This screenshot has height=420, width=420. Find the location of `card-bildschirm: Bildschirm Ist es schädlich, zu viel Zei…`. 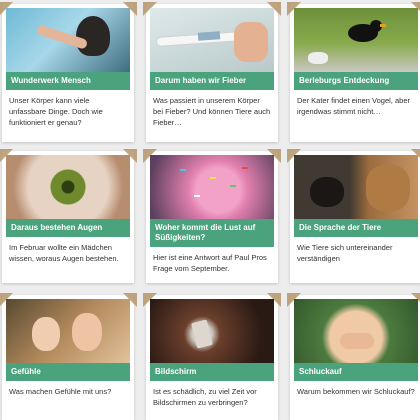

card-bildschirm: Bildschirm Ist es schädlich, zu viel Zei… is located at coordinates (212, 356).